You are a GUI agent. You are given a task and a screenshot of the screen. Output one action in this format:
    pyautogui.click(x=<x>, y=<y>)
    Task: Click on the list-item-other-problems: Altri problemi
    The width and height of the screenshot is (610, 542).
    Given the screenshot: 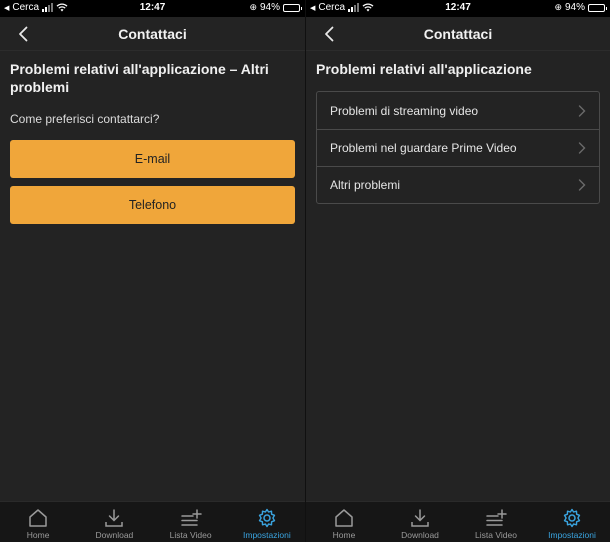 What is the action you would take?
    pyautogui.click(x=458, y=184)
    